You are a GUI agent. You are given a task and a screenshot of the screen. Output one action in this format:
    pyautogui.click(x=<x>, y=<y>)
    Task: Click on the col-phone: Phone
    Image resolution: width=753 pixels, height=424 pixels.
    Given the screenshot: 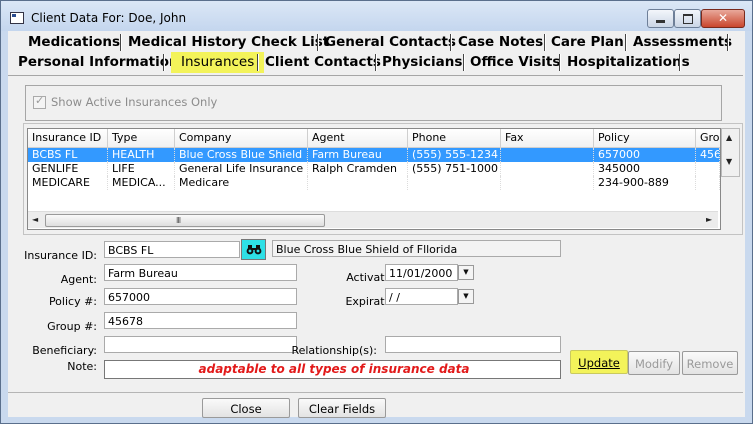 What is the action you would take?
    pyautogui.click(x=454, y=138)
    